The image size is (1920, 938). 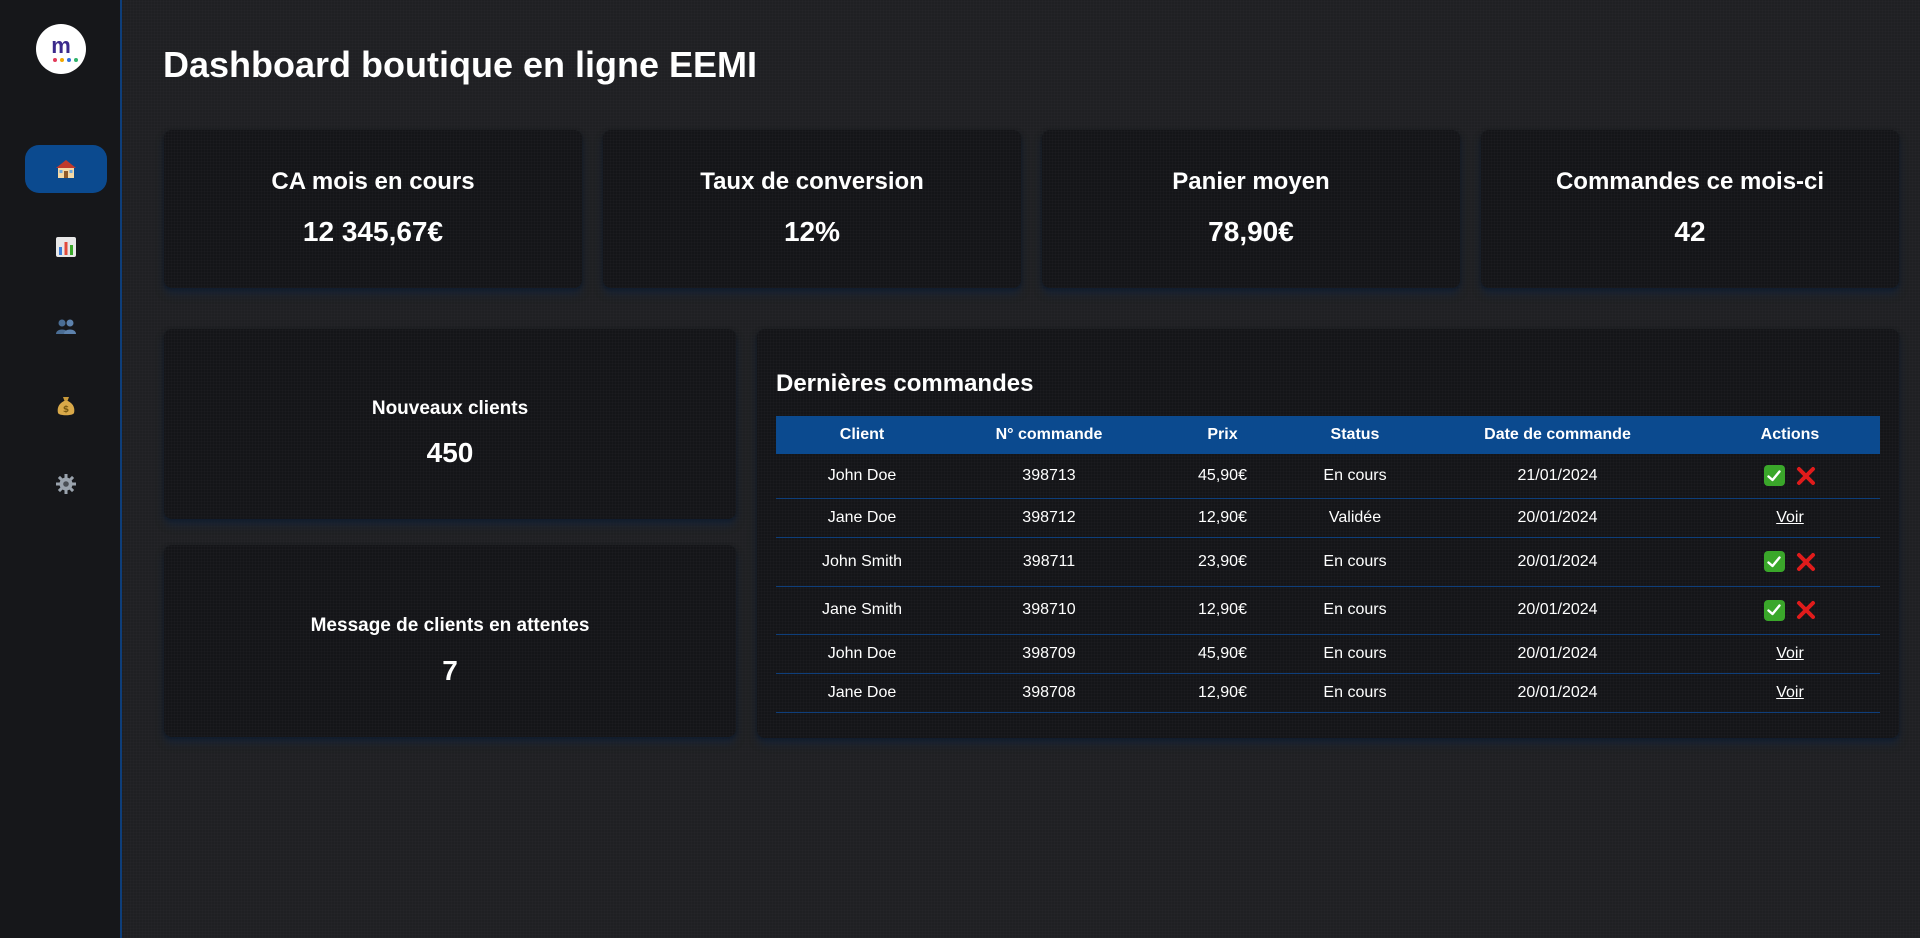 What do you see at coordinates (1049, 435) in the screenshot?
I see `column-header-number: N° commande` at bounding box center [1049, 435].